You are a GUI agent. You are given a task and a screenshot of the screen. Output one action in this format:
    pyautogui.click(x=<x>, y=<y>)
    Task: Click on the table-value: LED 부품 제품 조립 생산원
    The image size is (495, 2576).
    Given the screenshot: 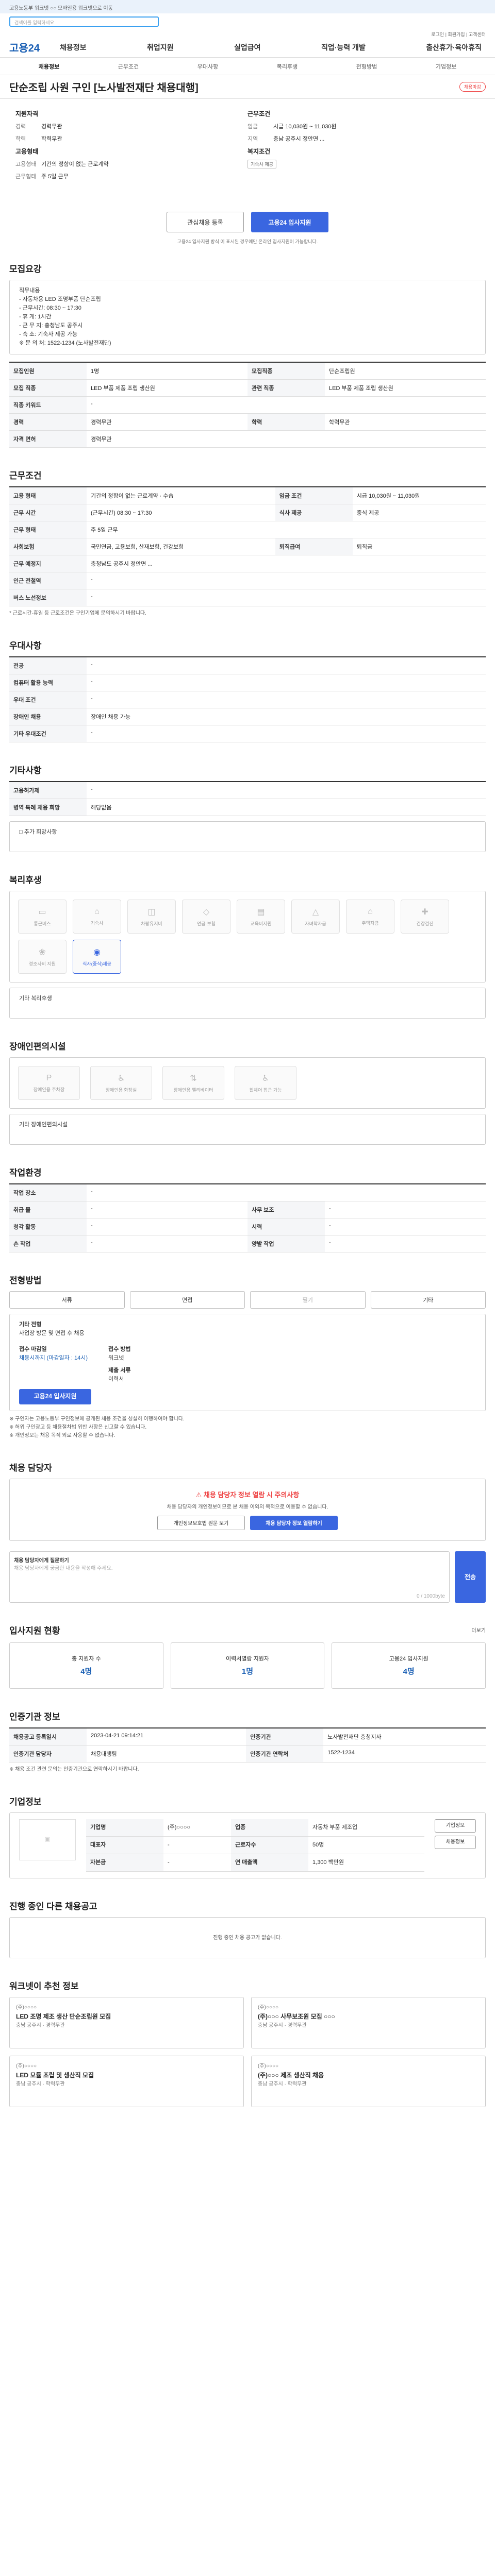 What is the action you would take?
    pyautogui.click(x=167, y=388)
    